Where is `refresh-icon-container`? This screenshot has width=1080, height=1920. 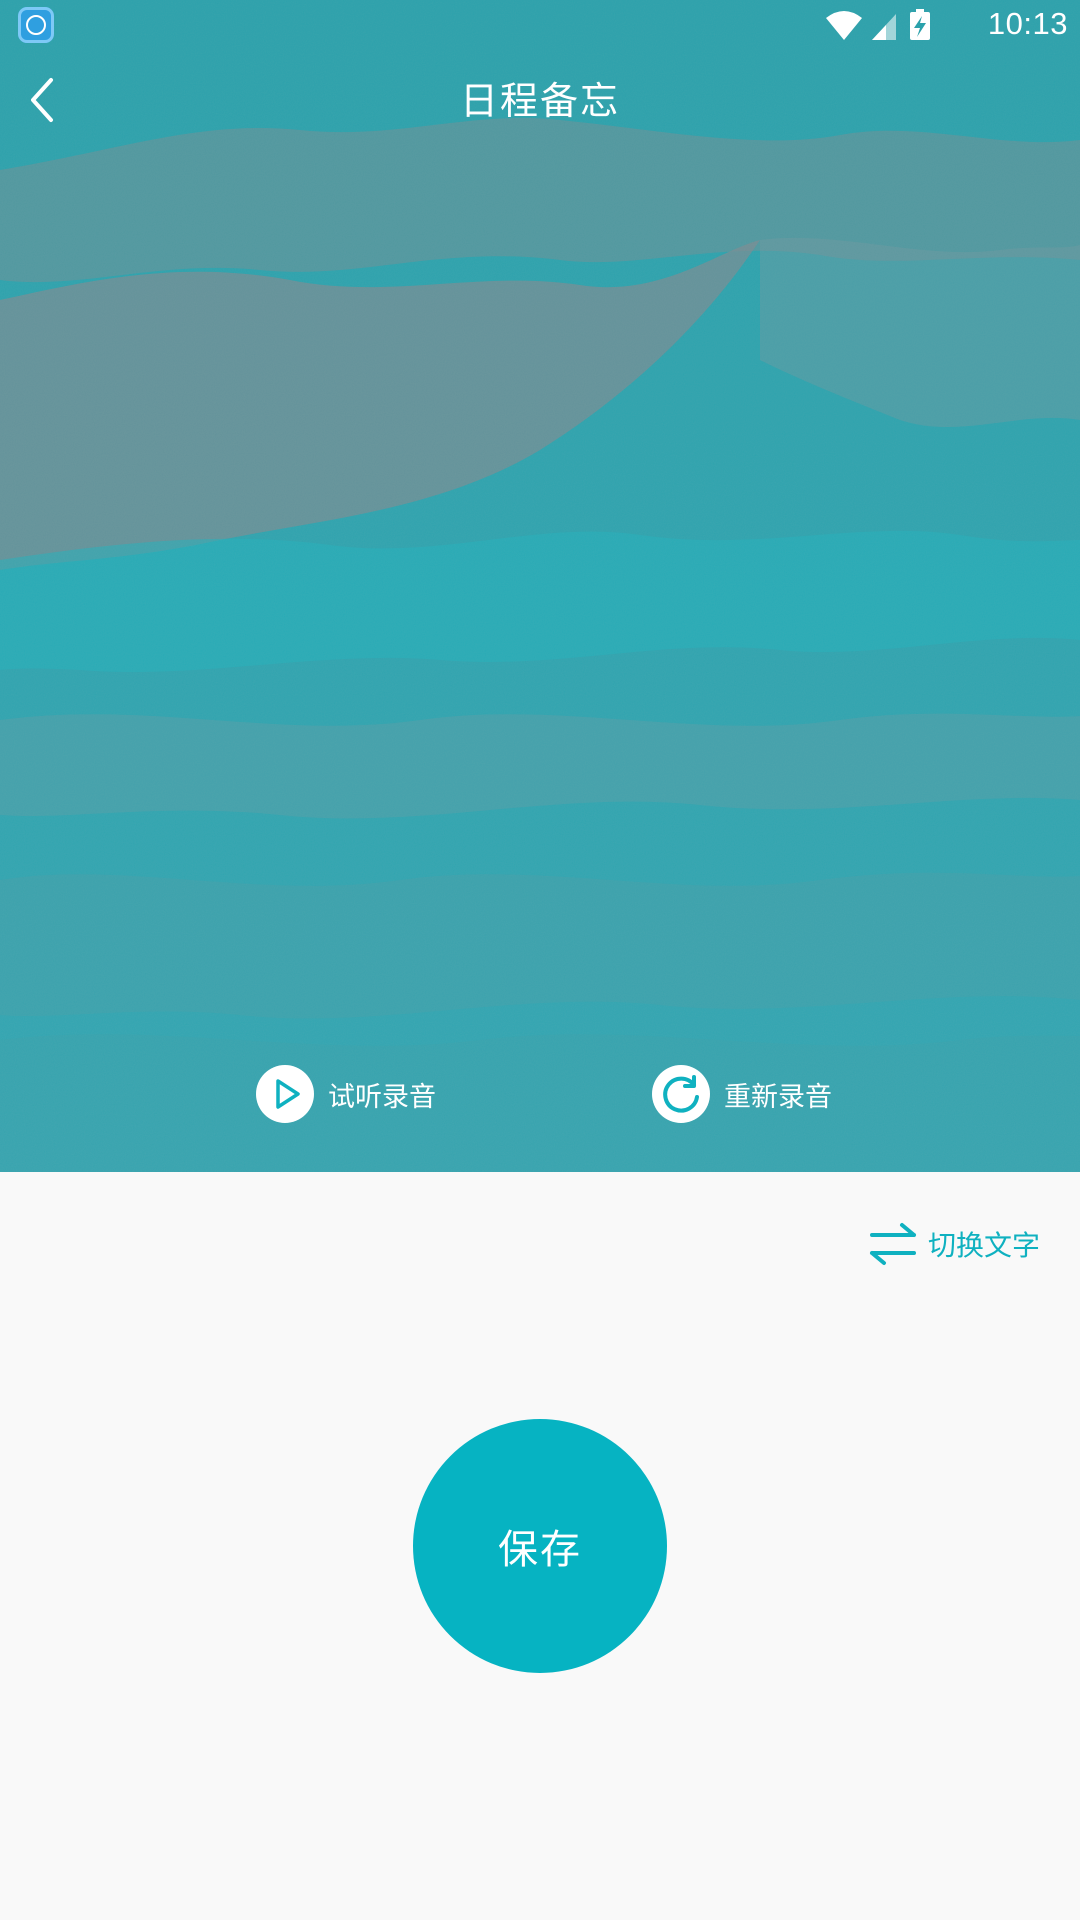 refresh-icon-container is located at coordinates (681, 1094).